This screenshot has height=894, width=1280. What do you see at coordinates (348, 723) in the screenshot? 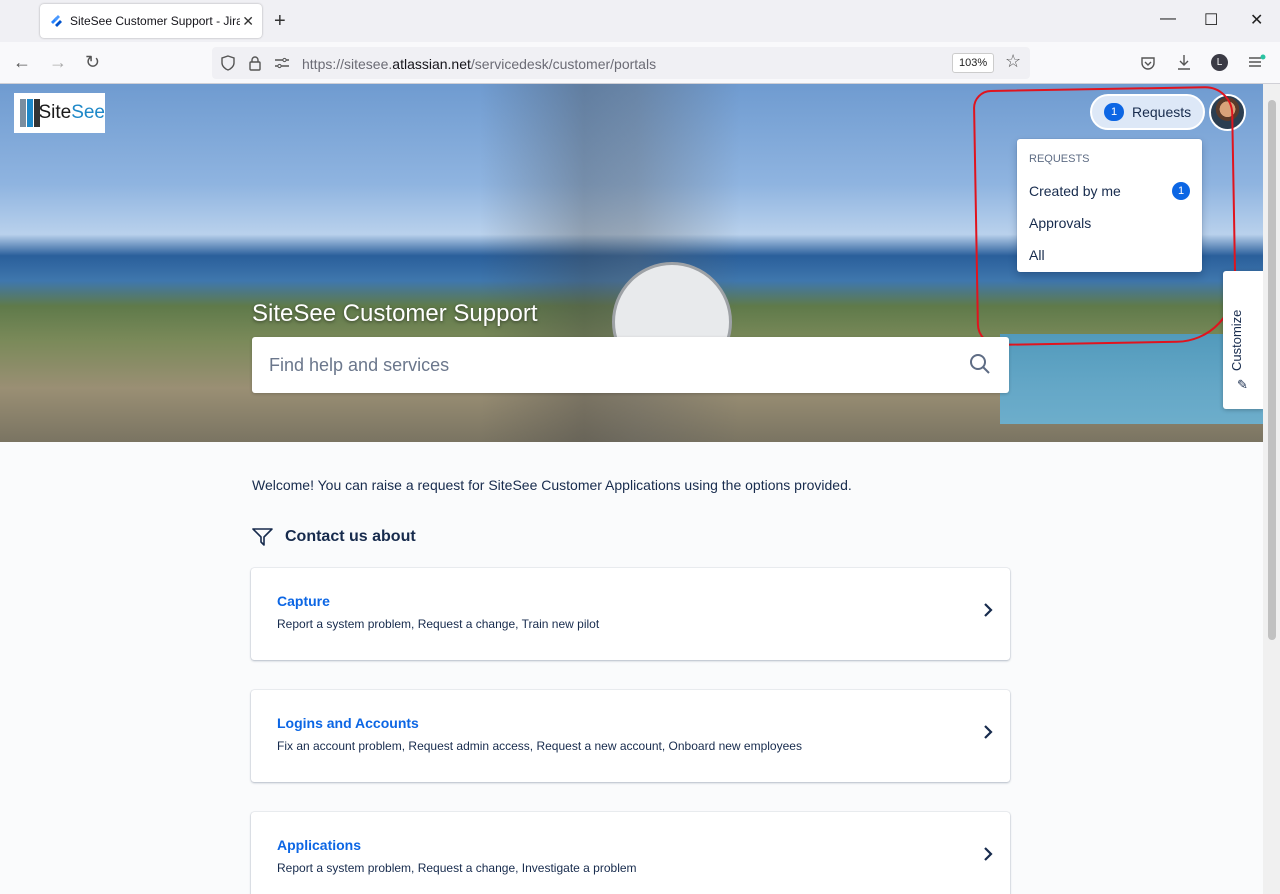
I see `card-title: Logins and Accounts` at bounding box center [348, 723].